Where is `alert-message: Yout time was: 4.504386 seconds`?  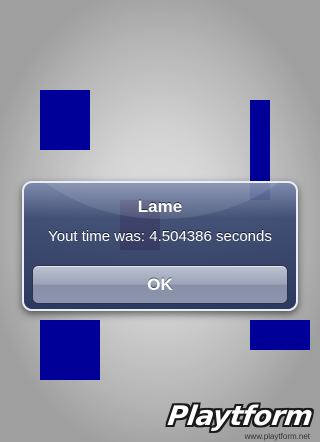 alert-message: Yout time was: 4.504386 seconds is located at coordinates (160, 236).